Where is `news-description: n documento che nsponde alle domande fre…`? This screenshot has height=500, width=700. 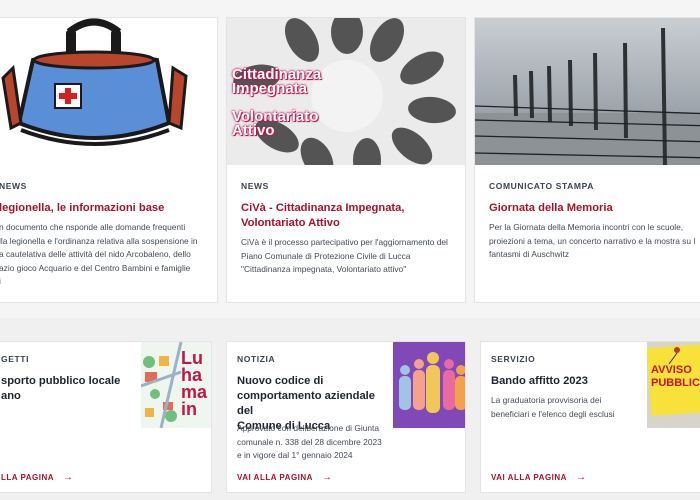
news-description: n documento che nsponde alle domande fre… is located at coordinates (99, 254).